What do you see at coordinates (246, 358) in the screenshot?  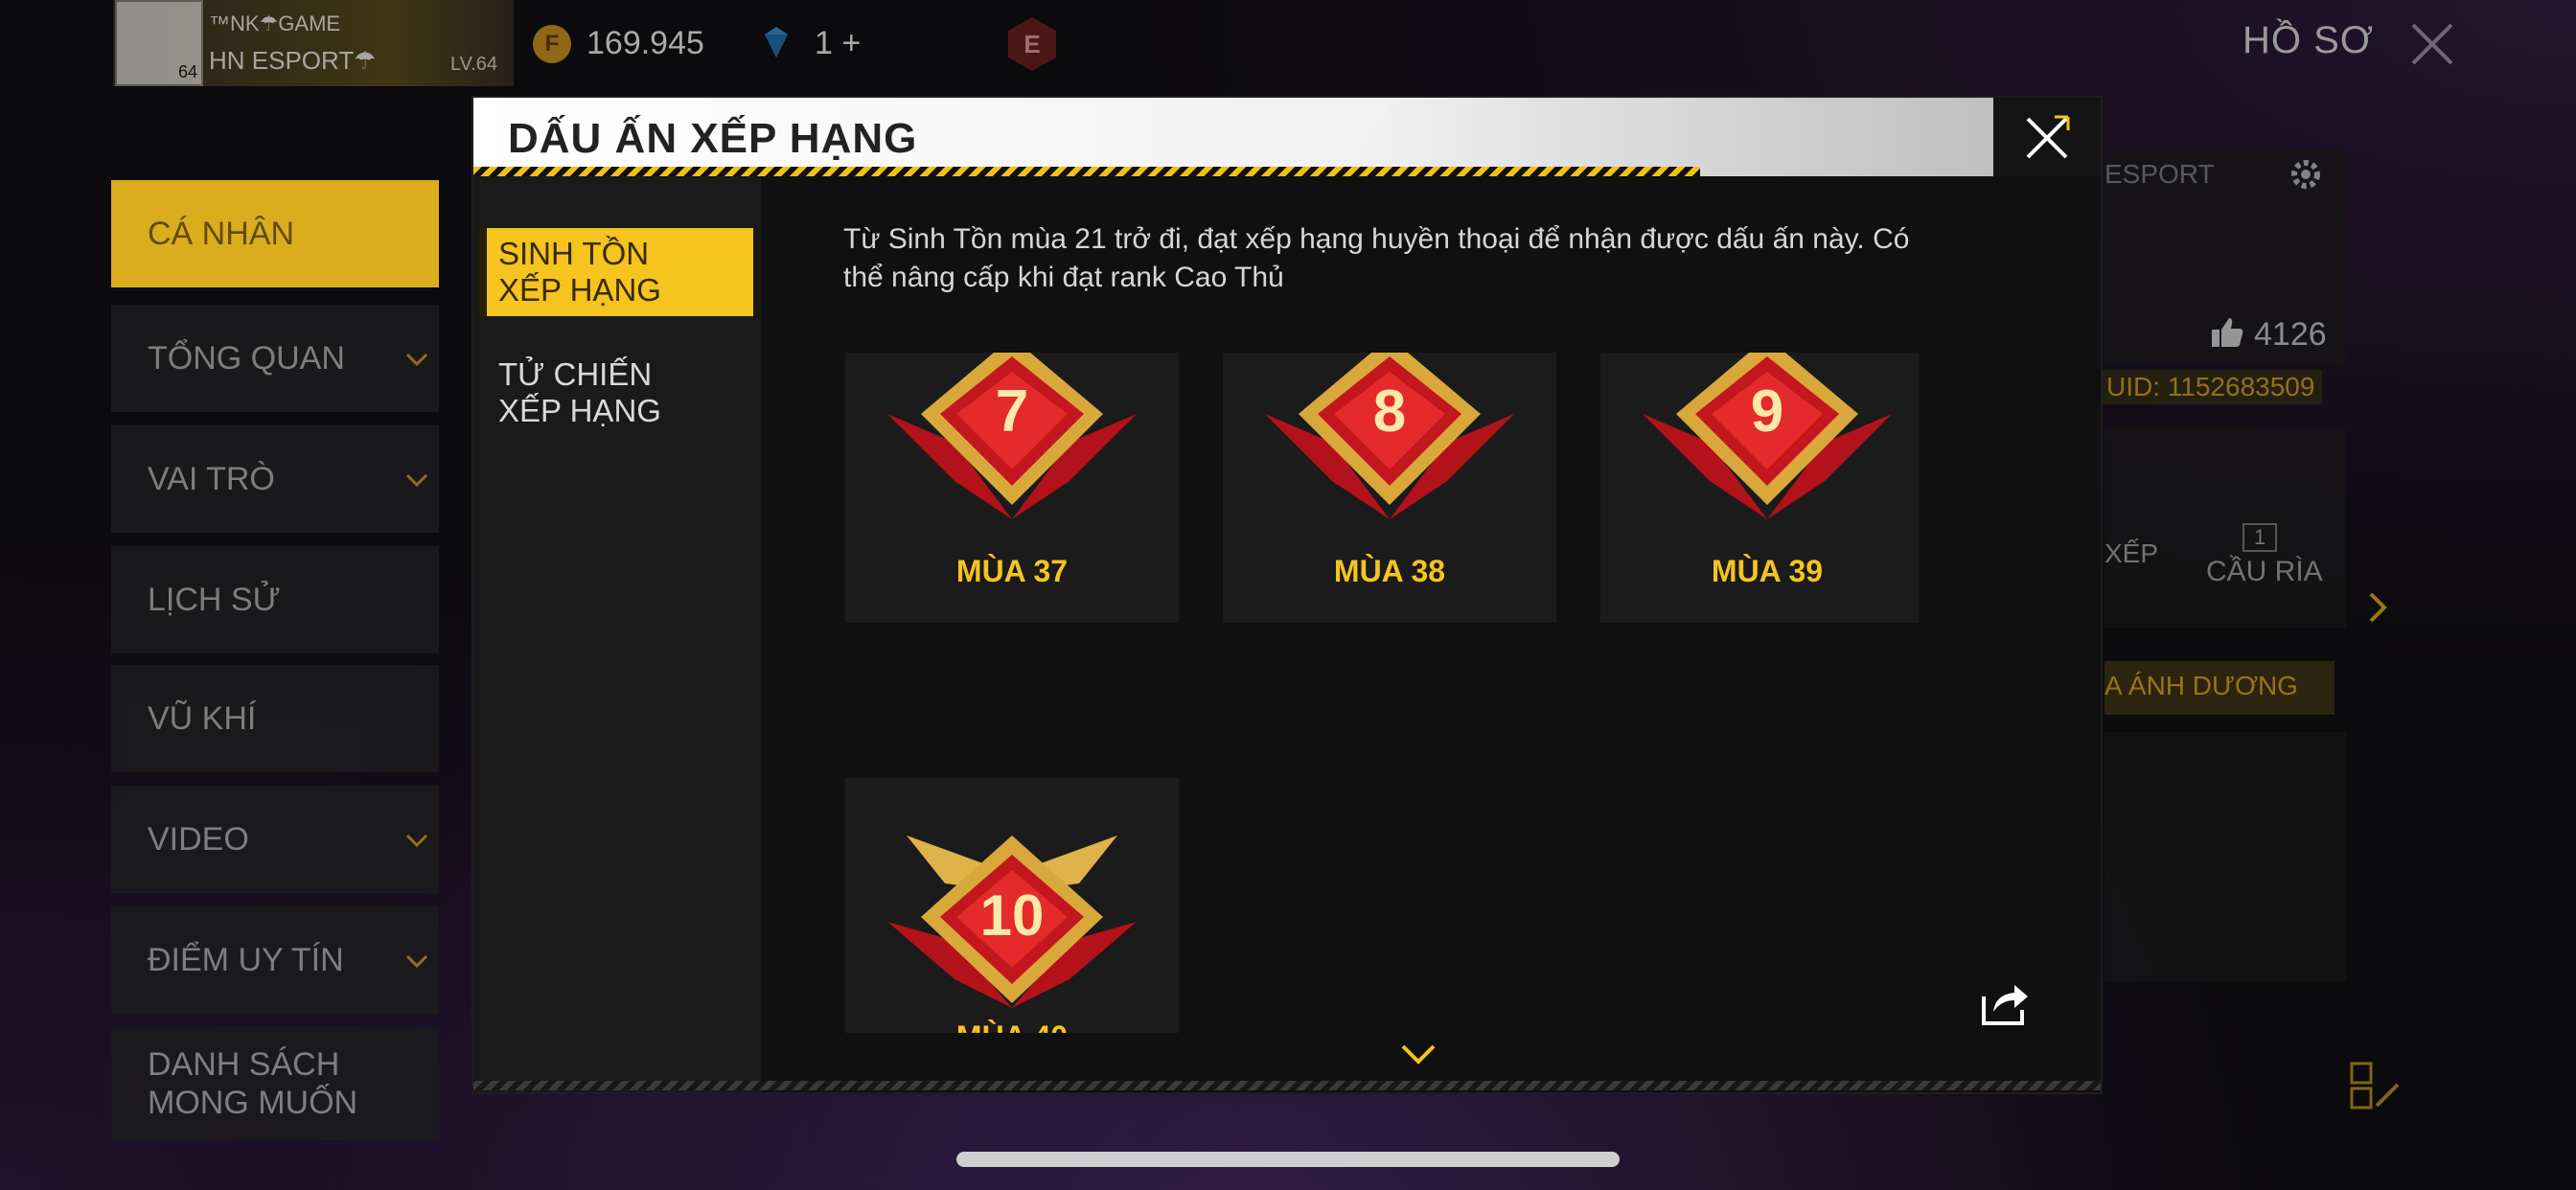 I see `menu-item-label: TỔNG QUAN` at bounding box center [246, 358].